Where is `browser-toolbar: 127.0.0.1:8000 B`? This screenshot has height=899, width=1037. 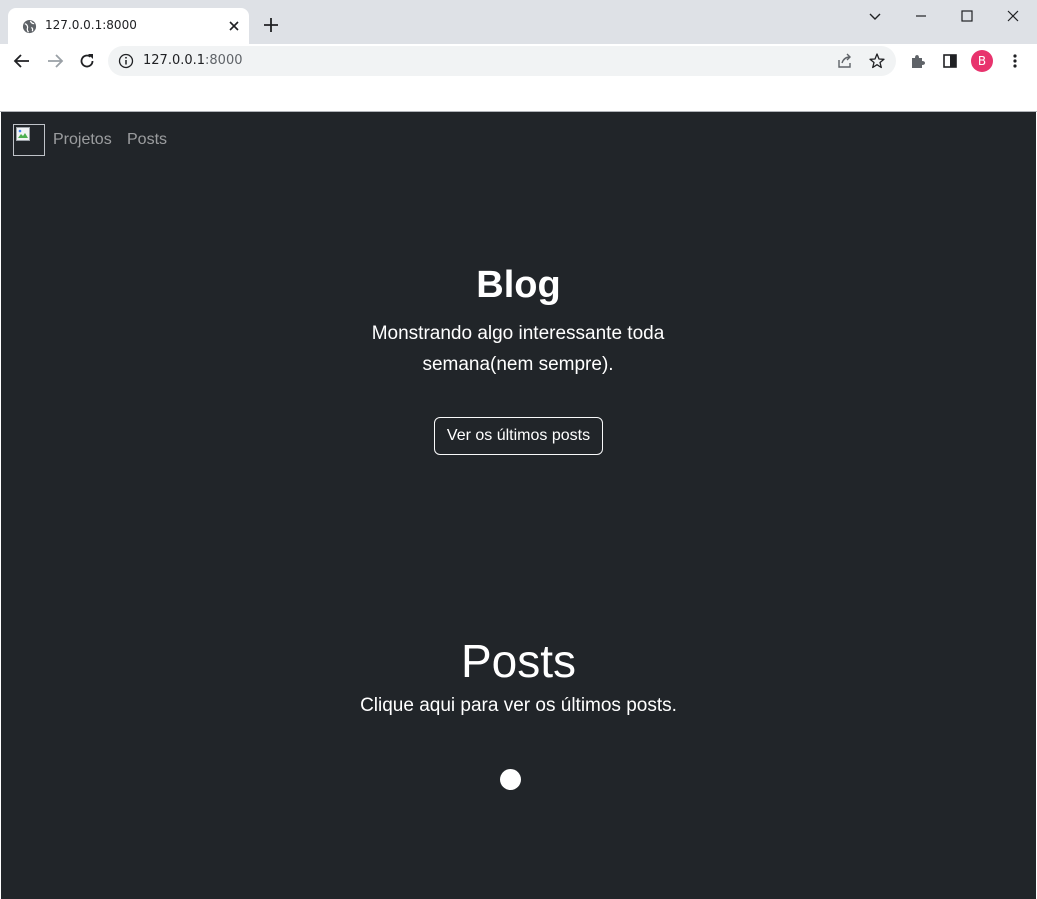 browser-toolbar: 127.0.0.1:8000 B is located at coordinates (518, 61).